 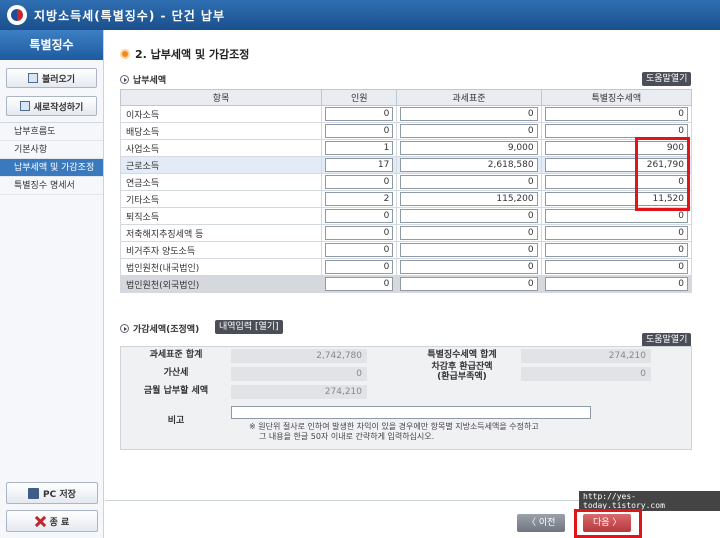 What do you see at coordinates (176, 373) in the screenshot?
I see `penalty-label: 가산세` at bounding box center [176, 373].